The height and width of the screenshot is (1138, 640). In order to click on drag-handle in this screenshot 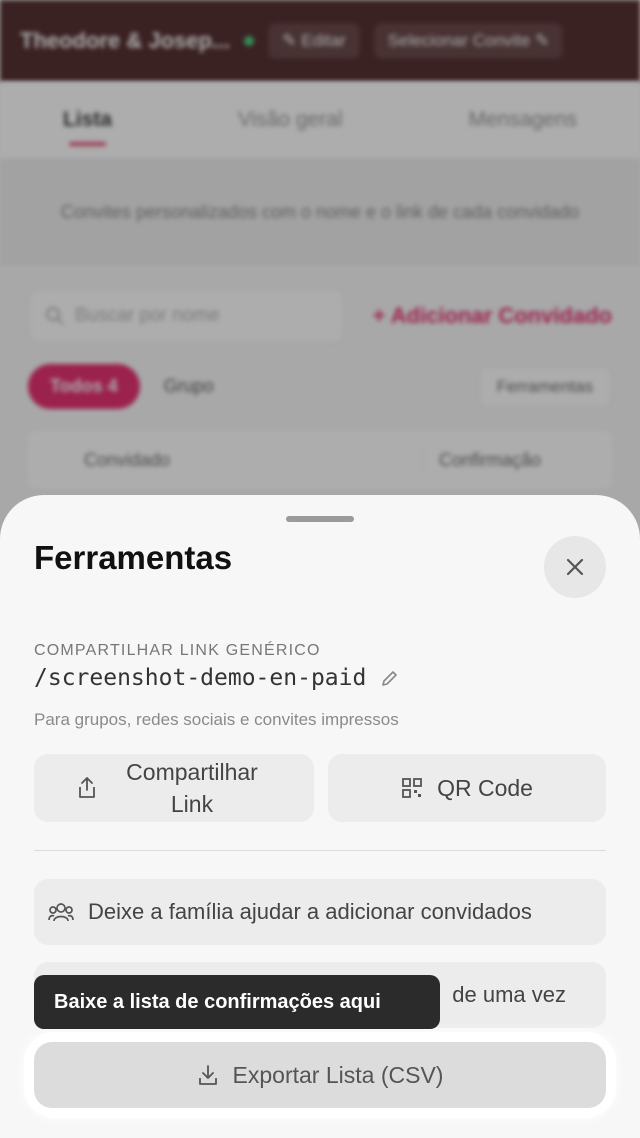, I will do `click(320, 519)`.